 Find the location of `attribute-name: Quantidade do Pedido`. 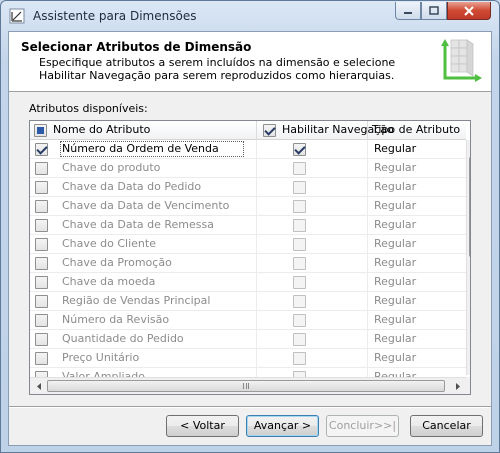

attribute-name: Quantidade do Pedido is located at coordinates (159, 339).